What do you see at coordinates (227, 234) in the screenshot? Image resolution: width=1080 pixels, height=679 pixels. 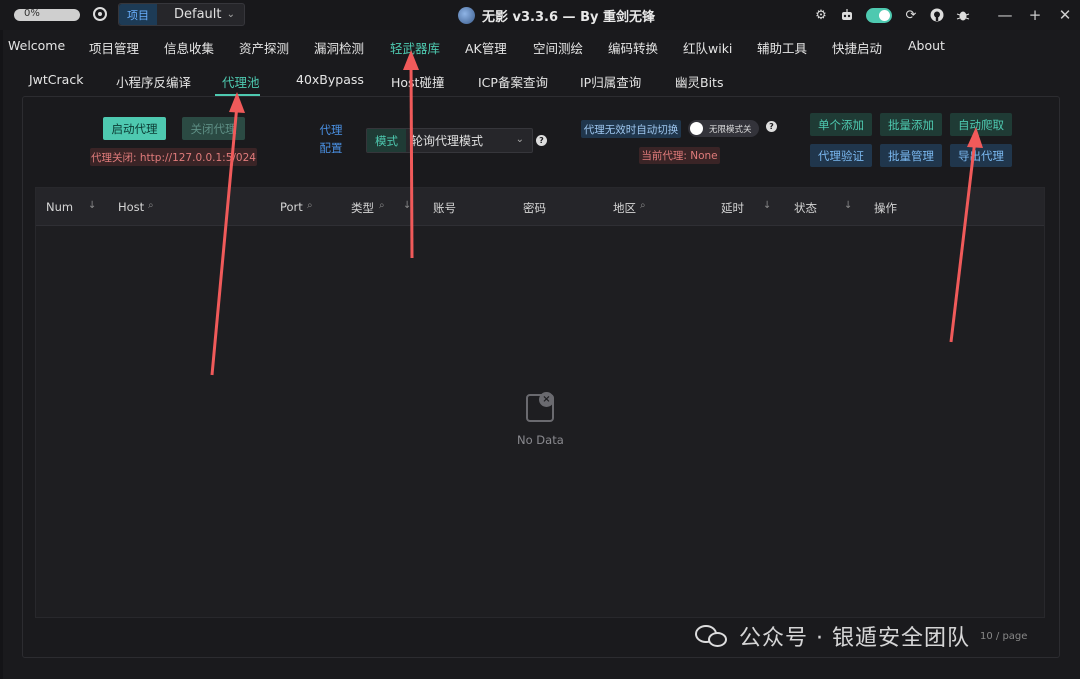 I see `arrow-to-proxy-pool` at bounding box center [227, 234].